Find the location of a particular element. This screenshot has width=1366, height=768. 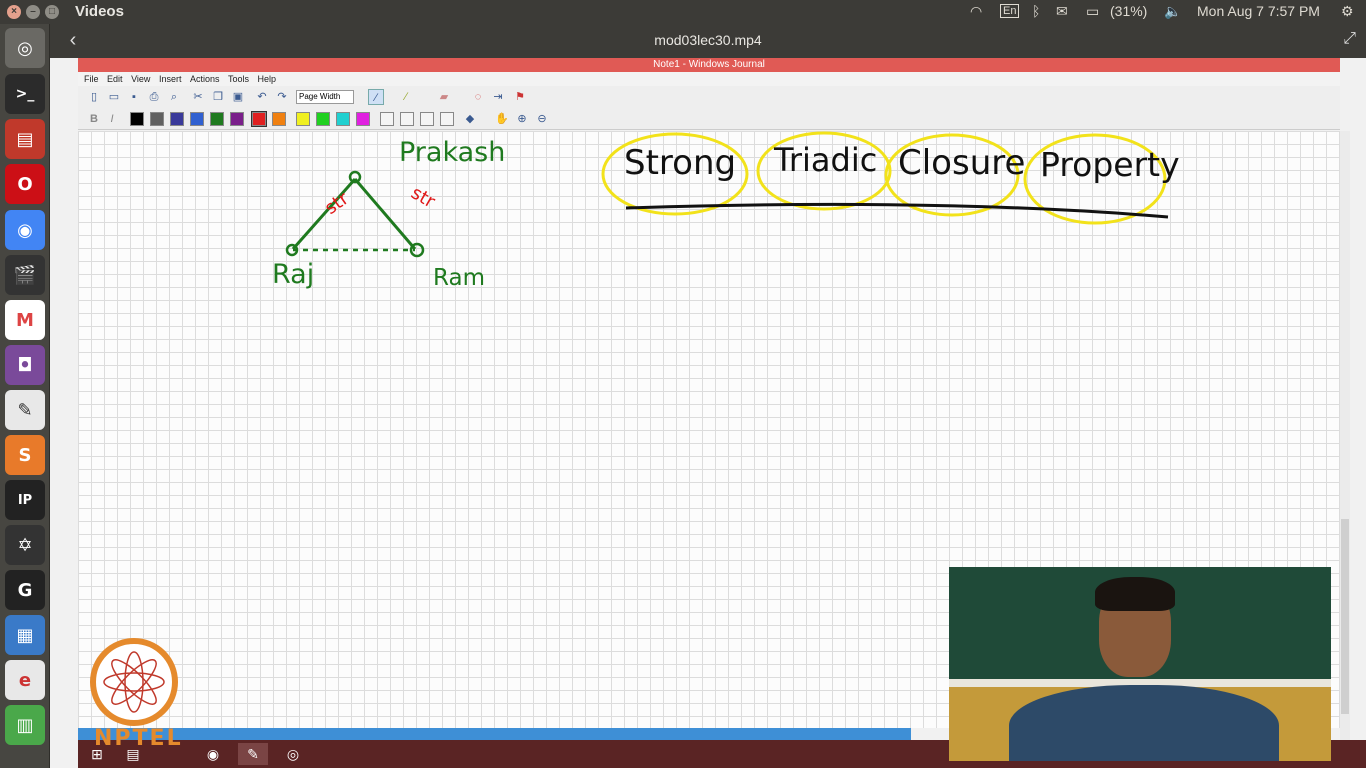

clock: Mon Aug 7 7:57 PM is located at coordinates (1258, 11).